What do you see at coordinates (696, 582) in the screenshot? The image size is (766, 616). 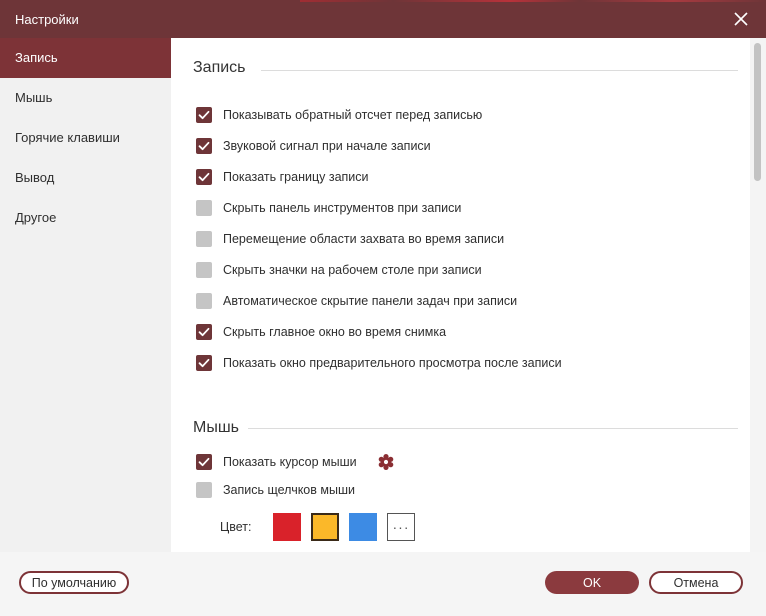 I see `cancel-button: Отмена` at bounding box center [696, 582].